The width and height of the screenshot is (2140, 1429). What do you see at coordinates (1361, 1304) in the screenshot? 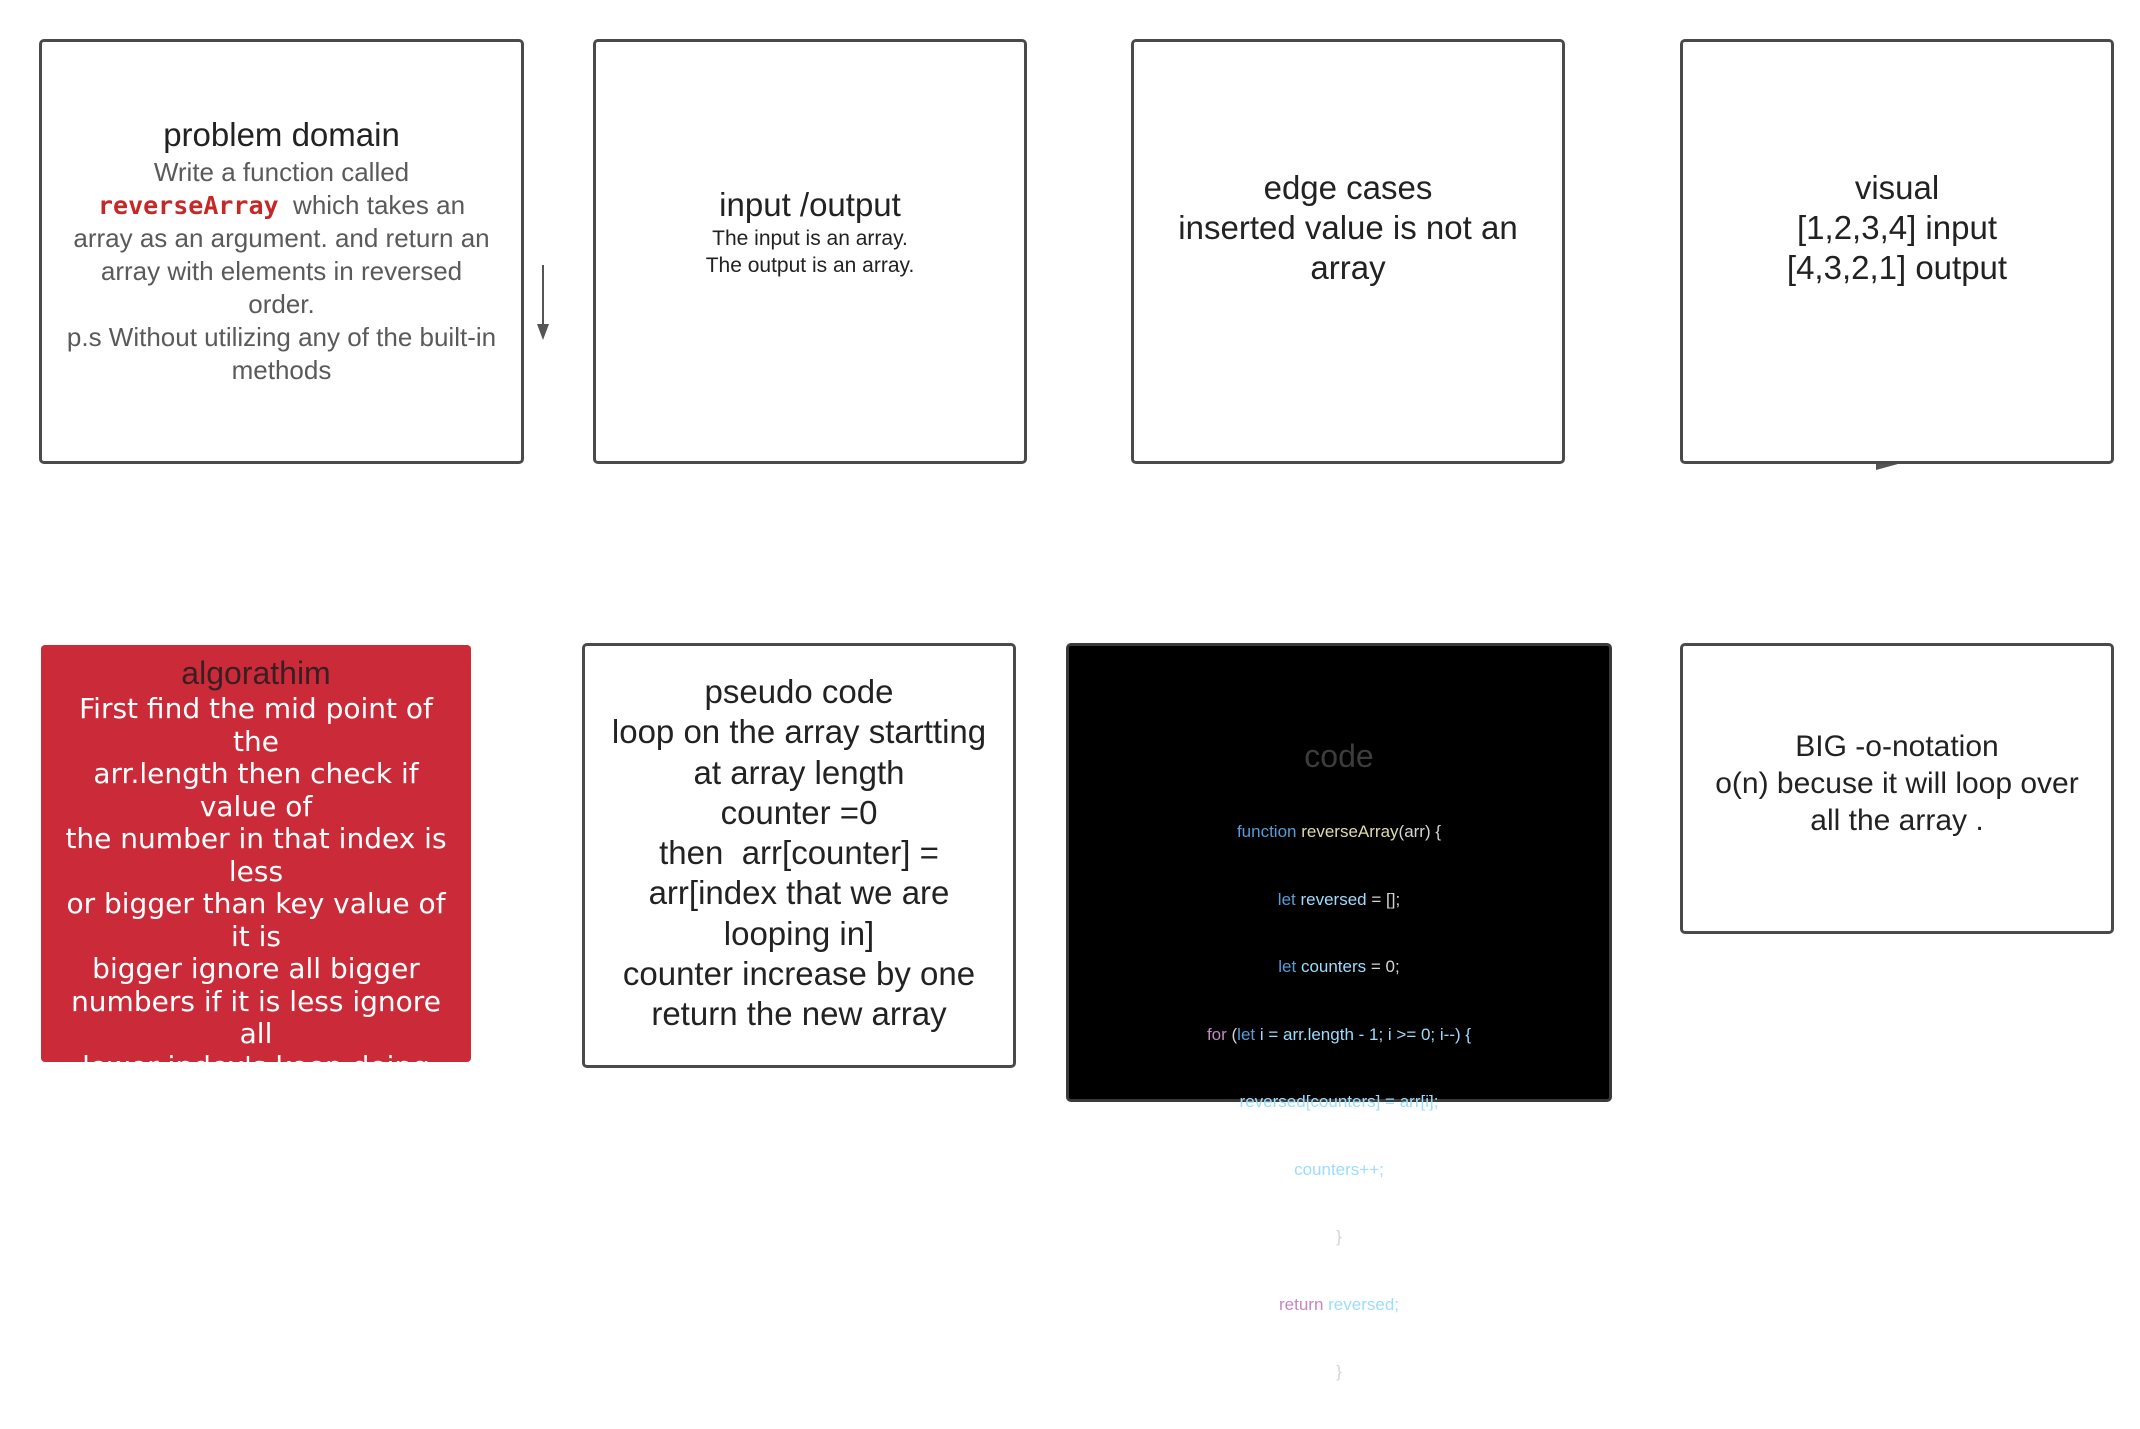
I see `code-text: reversed;` at bounding box center [1361, 1304].